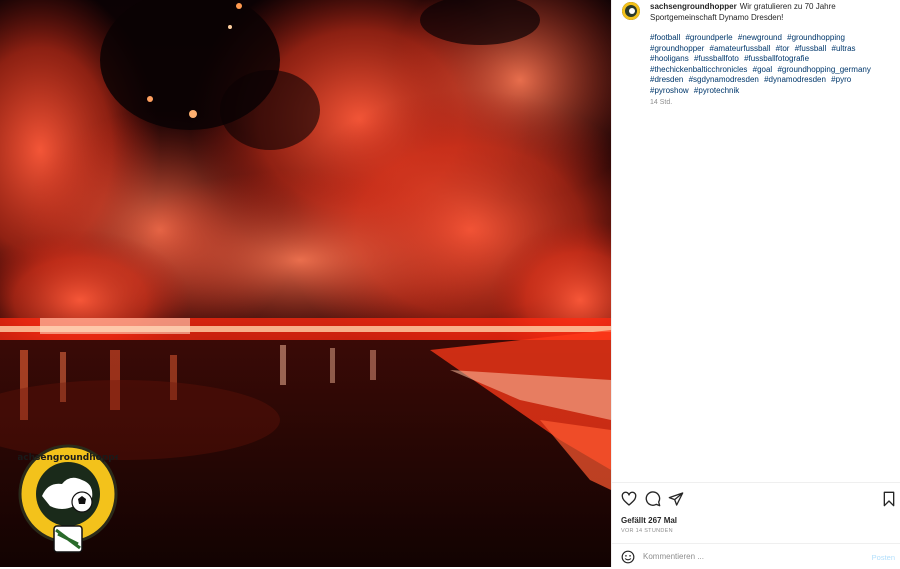  What do you see at coordinates (748, 556) in the screenshot?
I see `comment-input` at bounding box center [748, 556].